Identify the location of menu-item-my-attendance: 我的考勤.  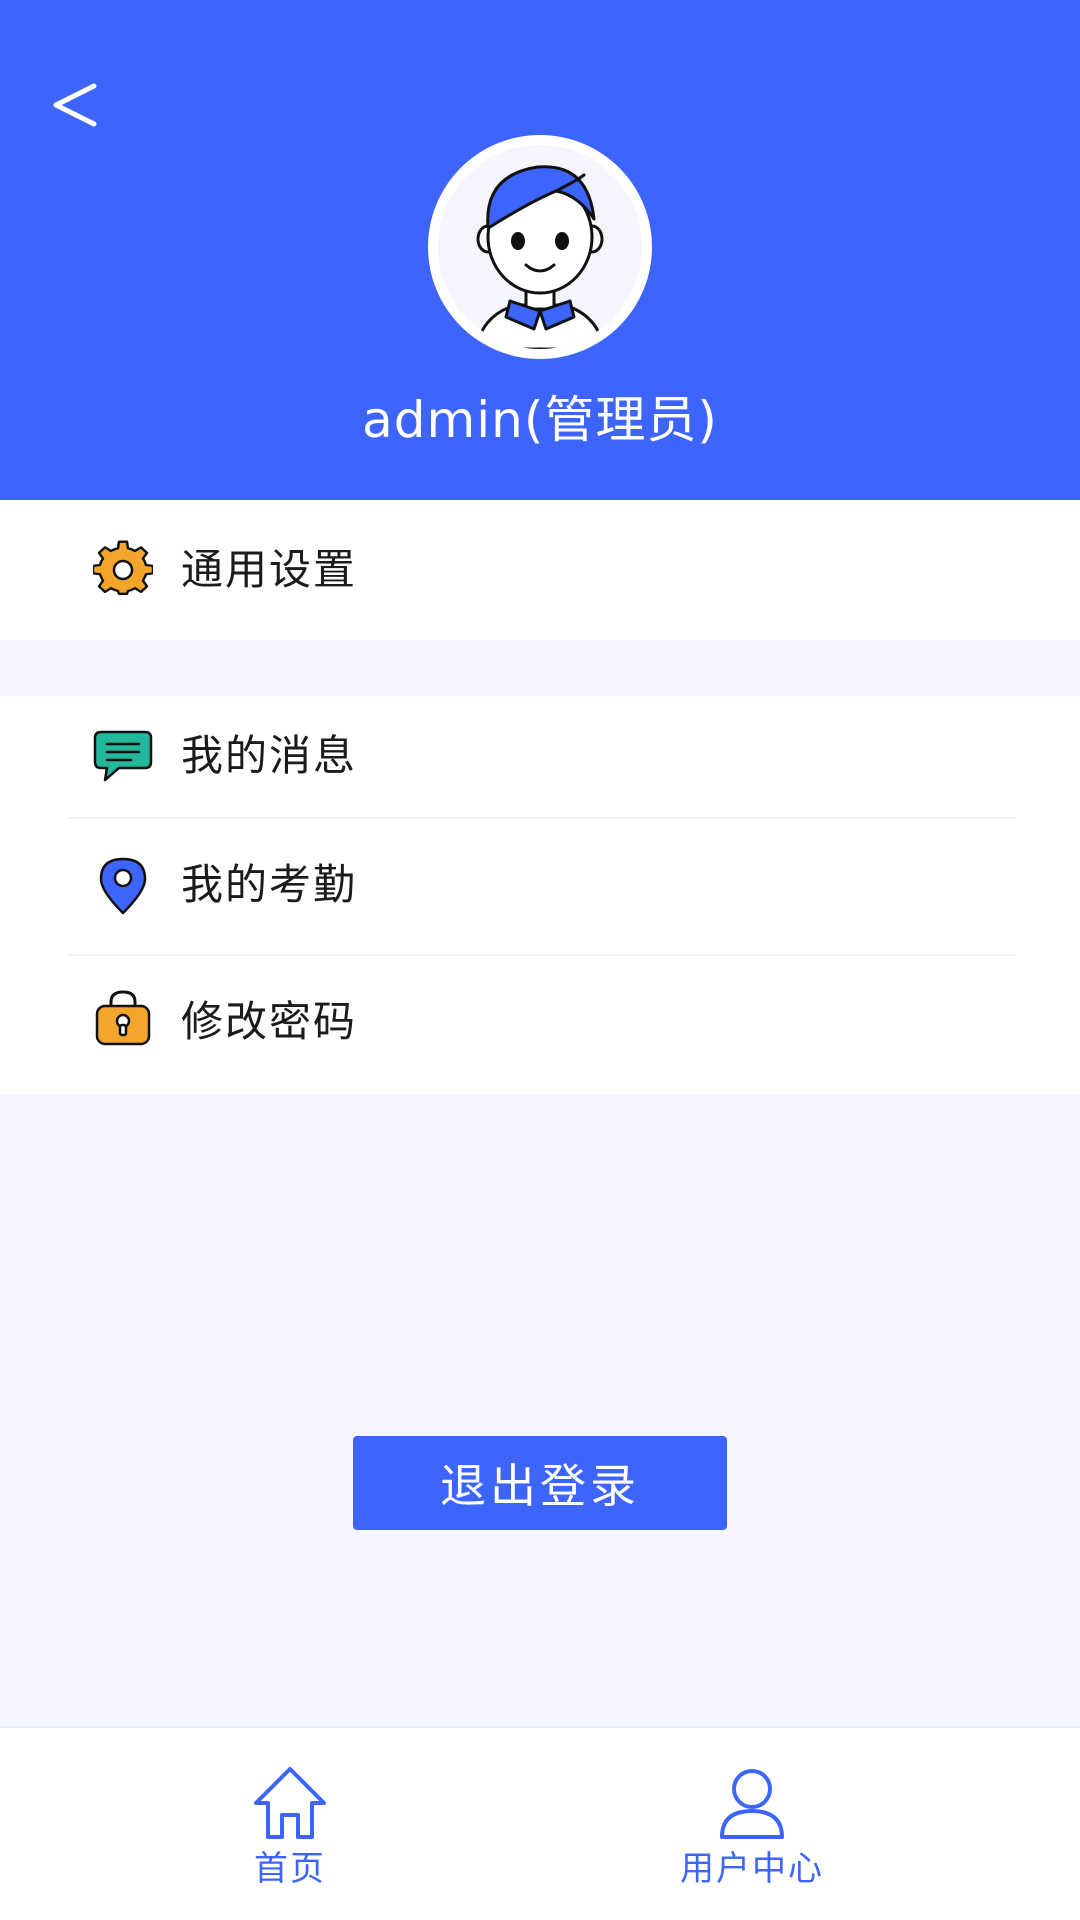
(540, 886).